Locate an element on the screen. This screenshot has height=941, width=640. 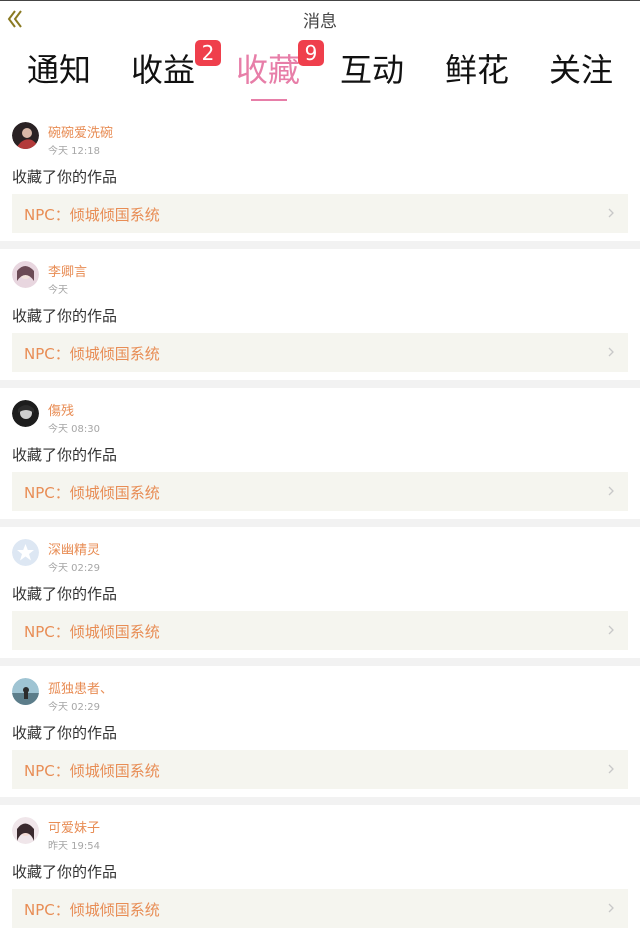
user-name: 深幽精灵 is located at coordinates (74, 548).